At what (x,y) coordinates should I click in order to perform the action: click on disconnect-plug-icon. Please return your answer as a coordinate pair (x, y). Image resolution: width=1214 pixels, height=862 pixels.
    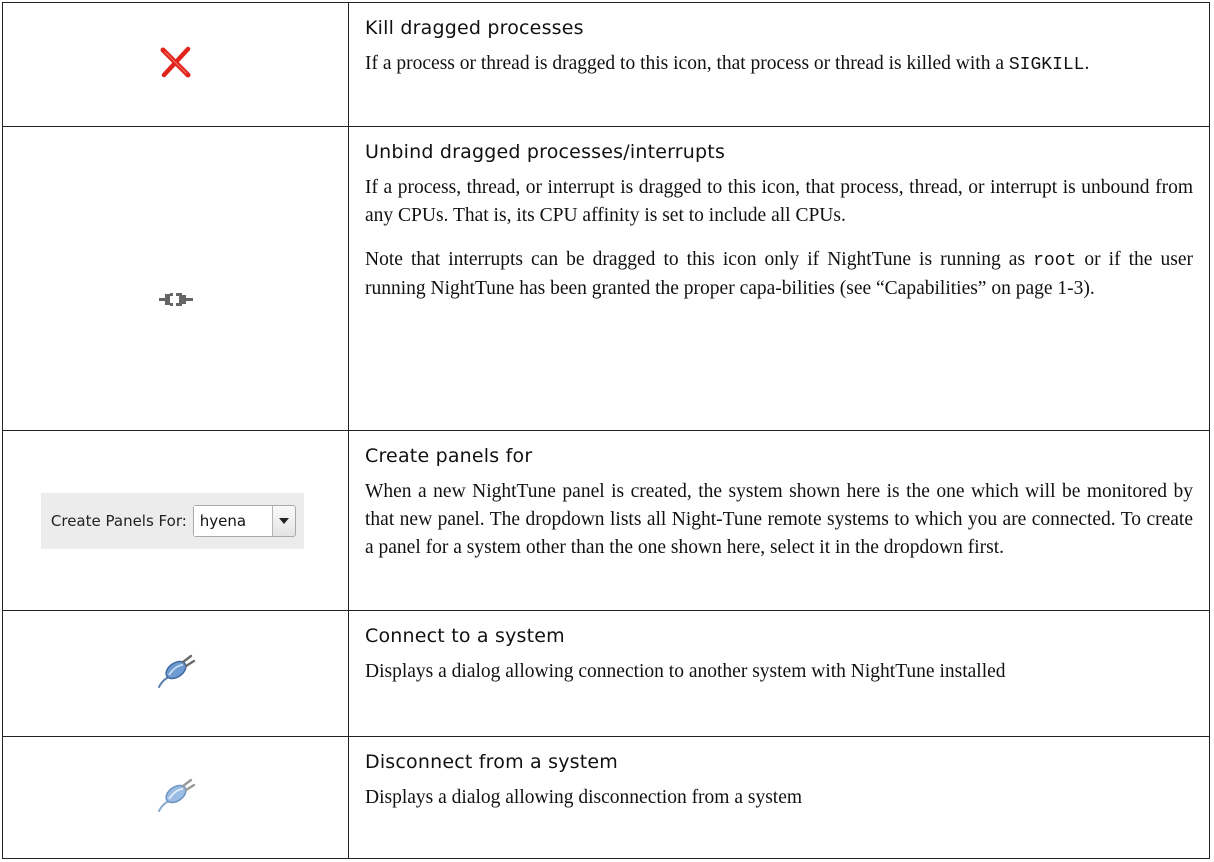
    Looking at the image, I should click on (176, 797).